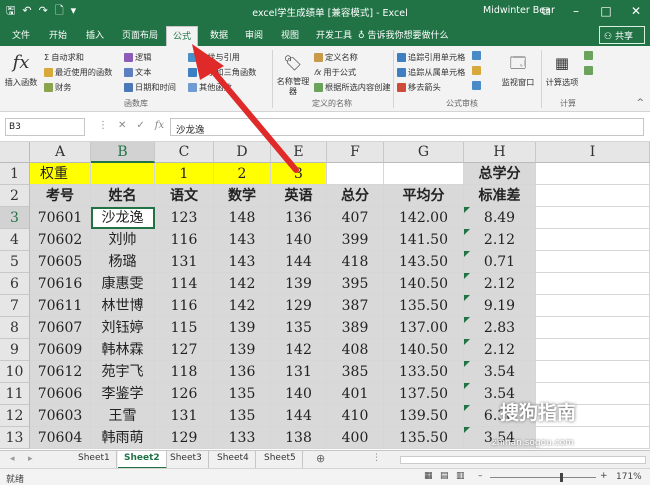  I want to click on text-functions-button: 文本, so click(137, 72).